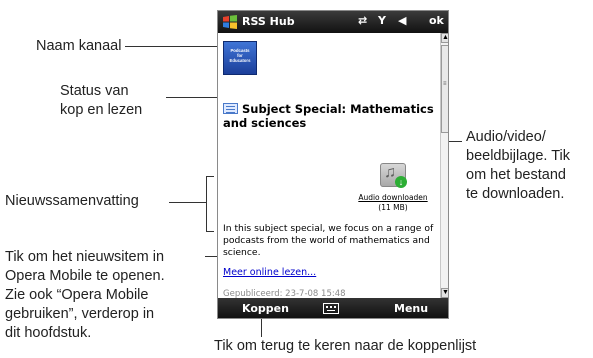 This screenshot has height=358, width=593. I want to click on leader-back, so click(261, 328).